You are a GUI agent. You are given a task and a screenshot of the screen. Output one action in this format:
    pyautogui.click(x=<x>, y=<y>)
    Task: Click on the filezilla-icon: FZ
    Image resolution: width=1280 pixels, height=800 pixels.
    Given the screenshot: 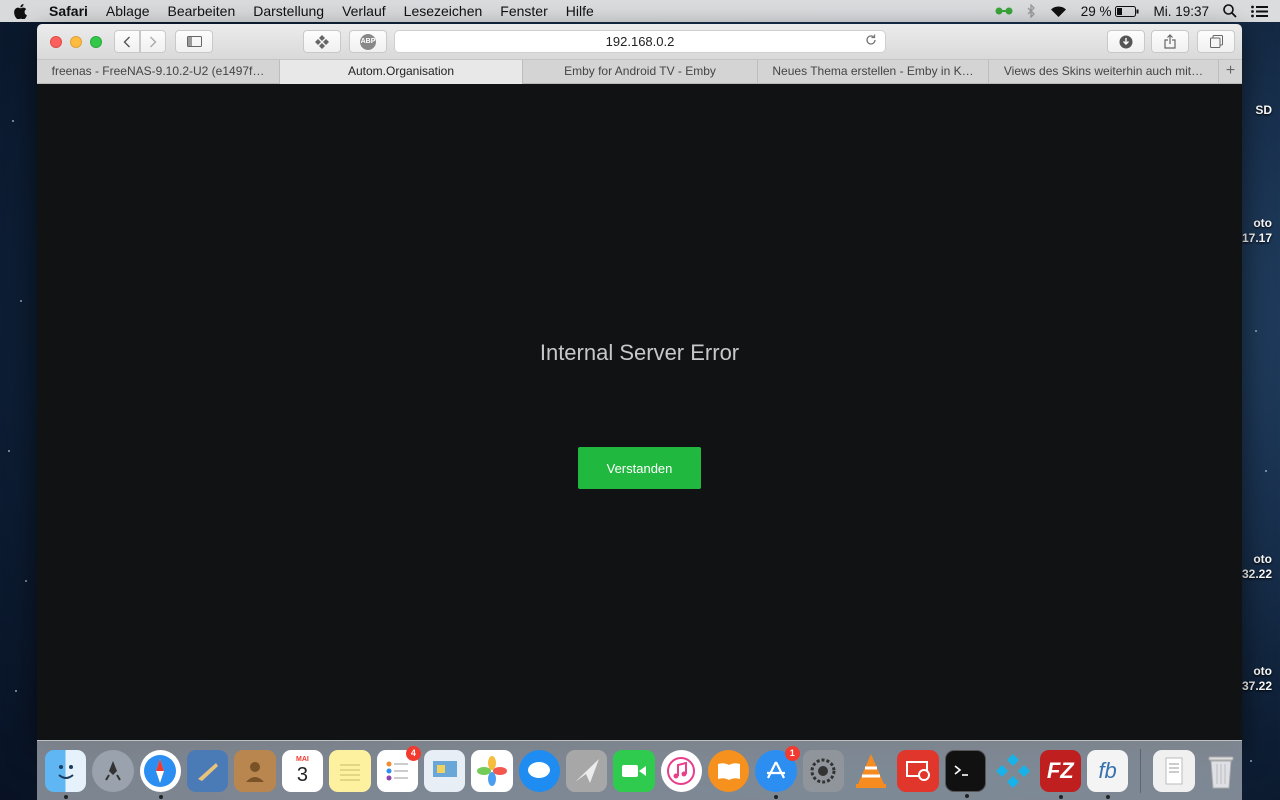 What is the action you would take?
    pyautogui.click(x=1060, y=774)
    